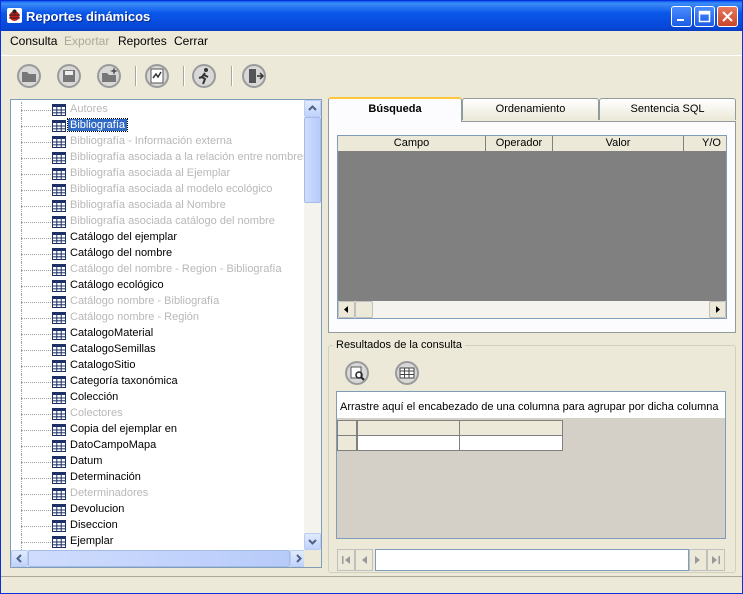  Describe the element at coordinates (69, 76) in the screenshot. I see `save-button` at that location.